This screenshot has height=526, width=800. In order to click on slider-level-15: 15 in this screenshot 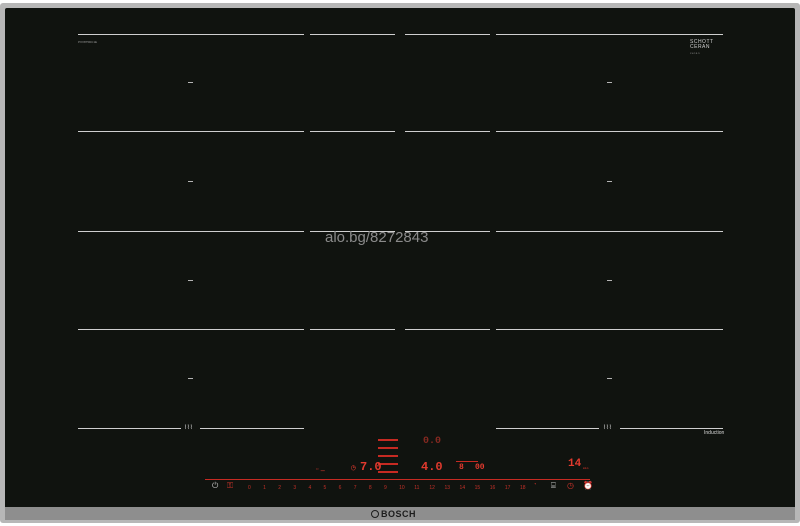, I will do `click(478, 488)`.